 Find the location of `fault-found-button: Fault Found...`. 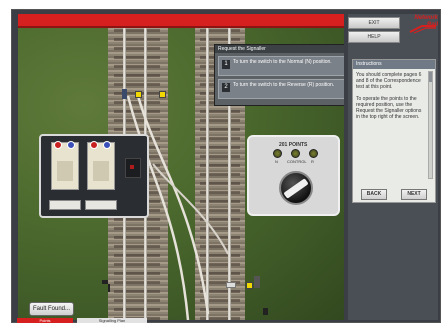

fault-found-button: Fault Found... is located at coordinates (51, 309).